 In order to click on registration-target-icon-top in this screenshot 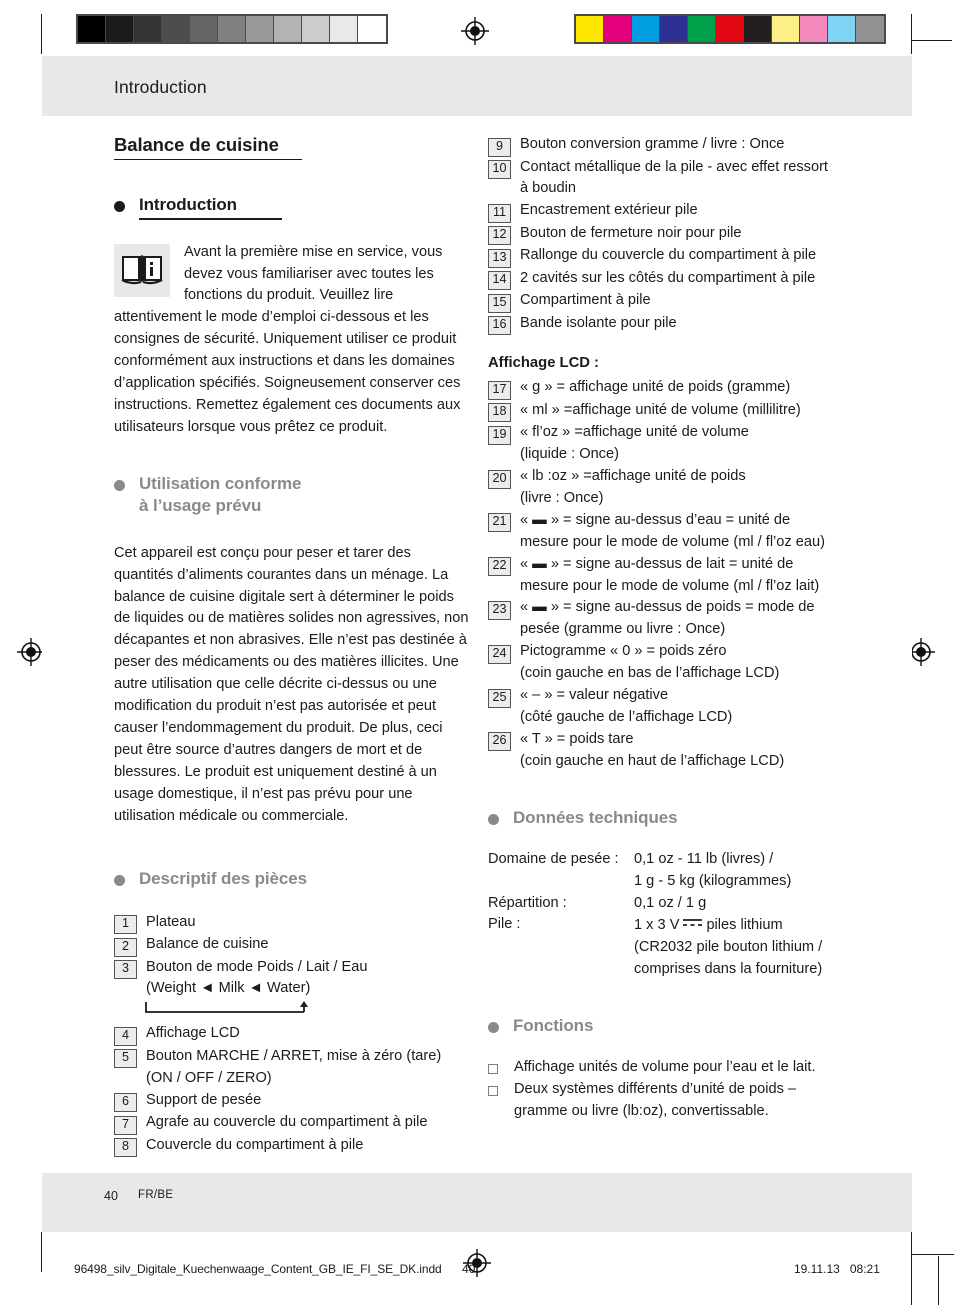, I will do `click(475, 31)`.